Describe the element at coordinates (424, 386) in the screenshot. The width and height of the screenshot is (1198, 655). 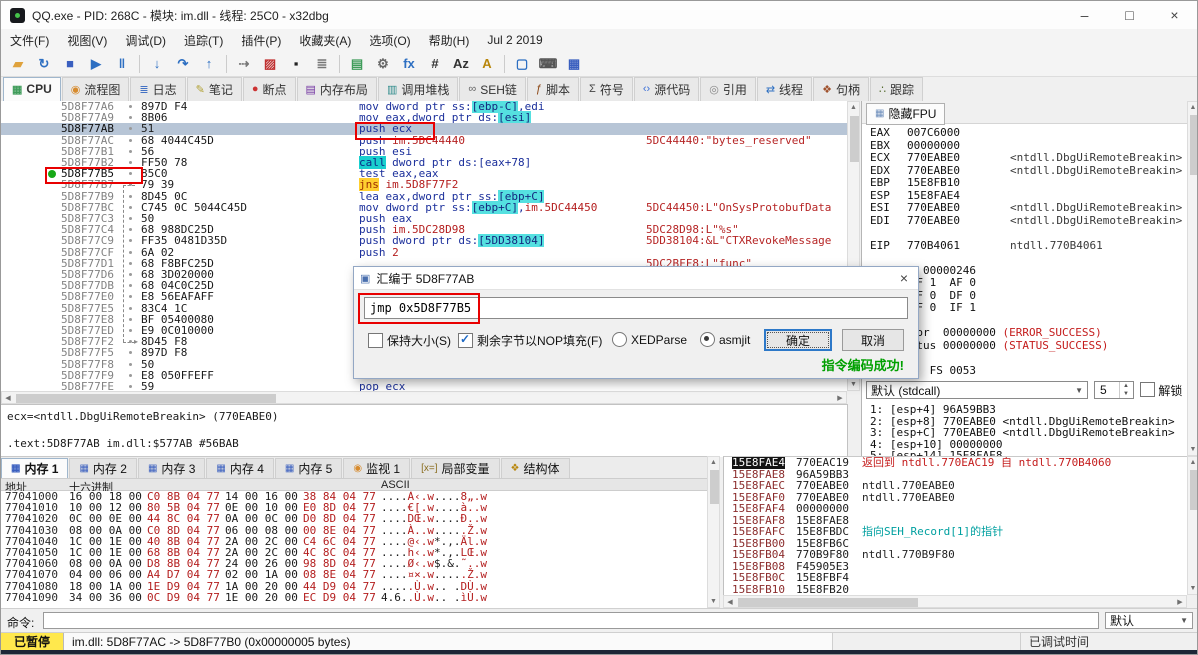
I see `disasm-row: 5D8F77FE 59 pop ecx` at that location.